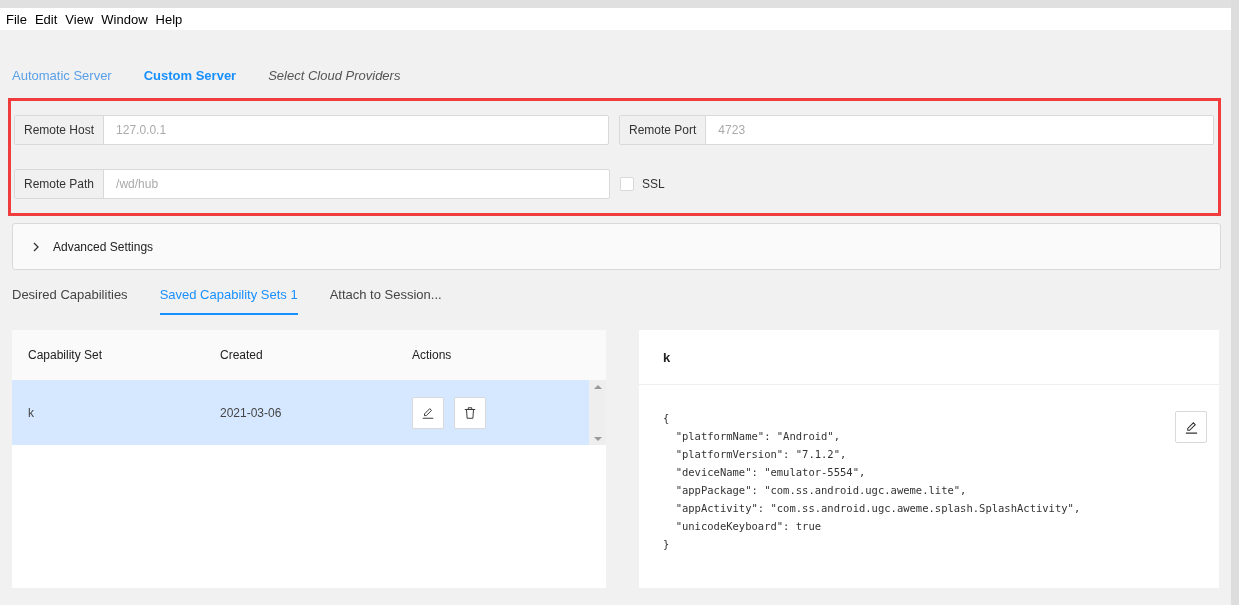 The height and width of the screenshot is (605, 1239). Describe the element at coordinates (103, 246) in the screenshot. I see `advanced-settings-label: Advanced Settings` at that location.